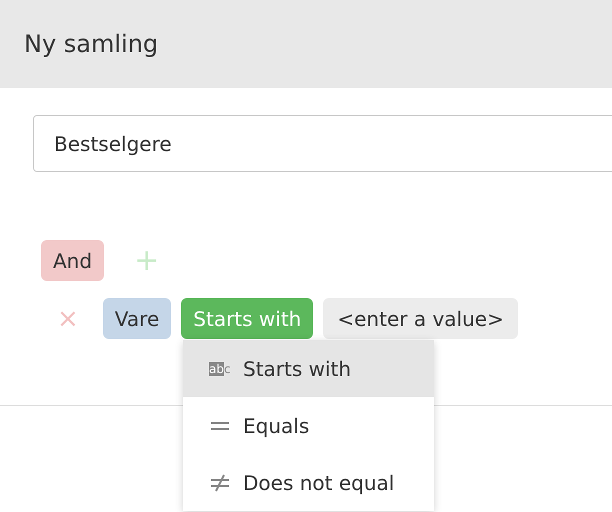  What do you see at coordinates (220, 483) in the screenshot?
I see `not-equal-icon` at bounding box center [220, 483].